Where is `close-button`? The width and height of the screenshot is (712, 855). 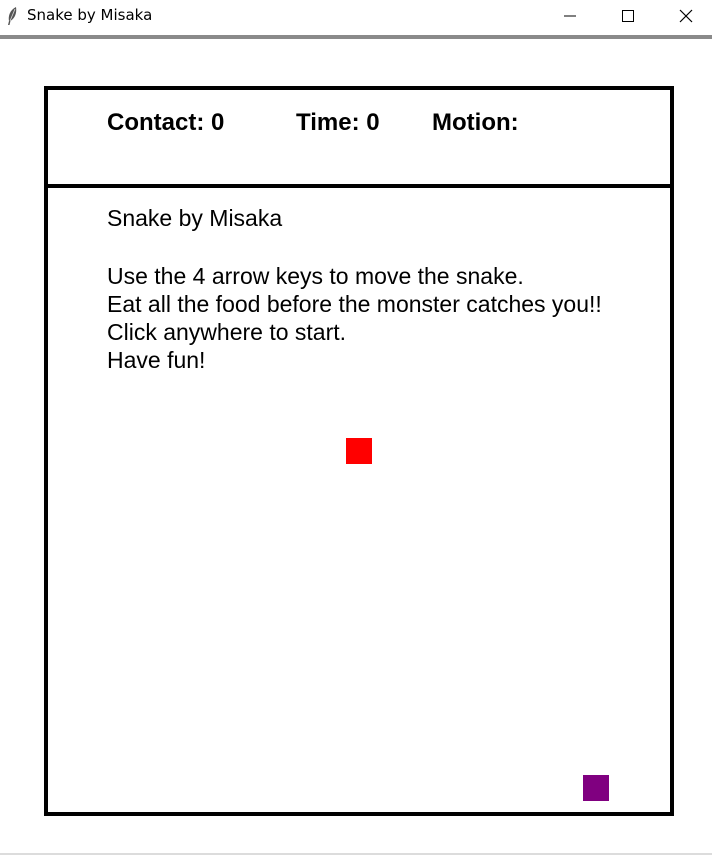 close-button is located at coordinates (684, 16).